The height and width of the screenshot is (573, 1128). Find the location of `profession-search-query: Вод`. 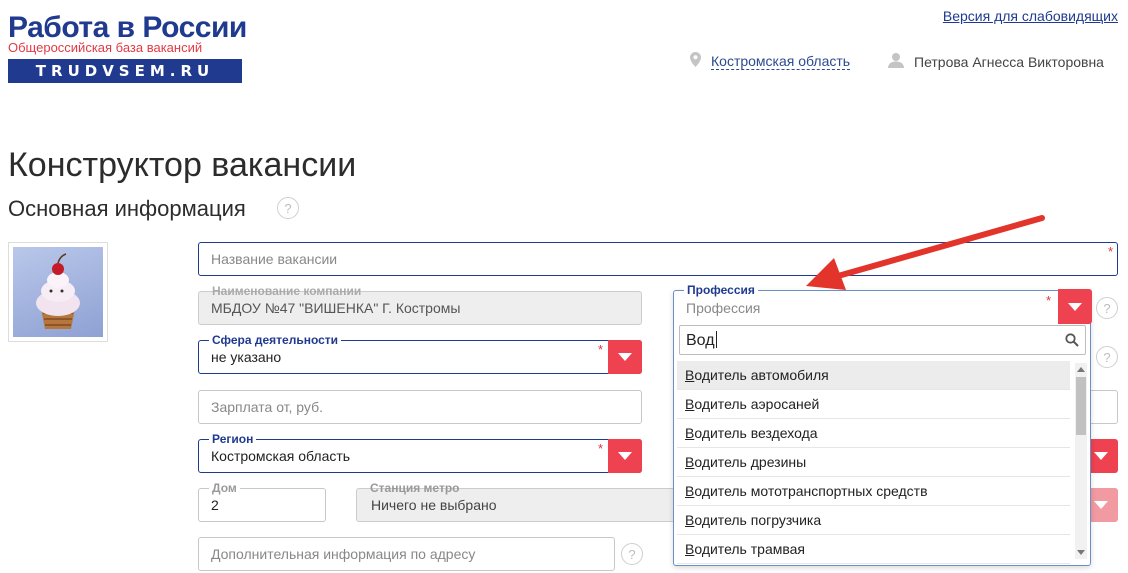

profession-search-query: Вод is located at coordinates (701, 340).